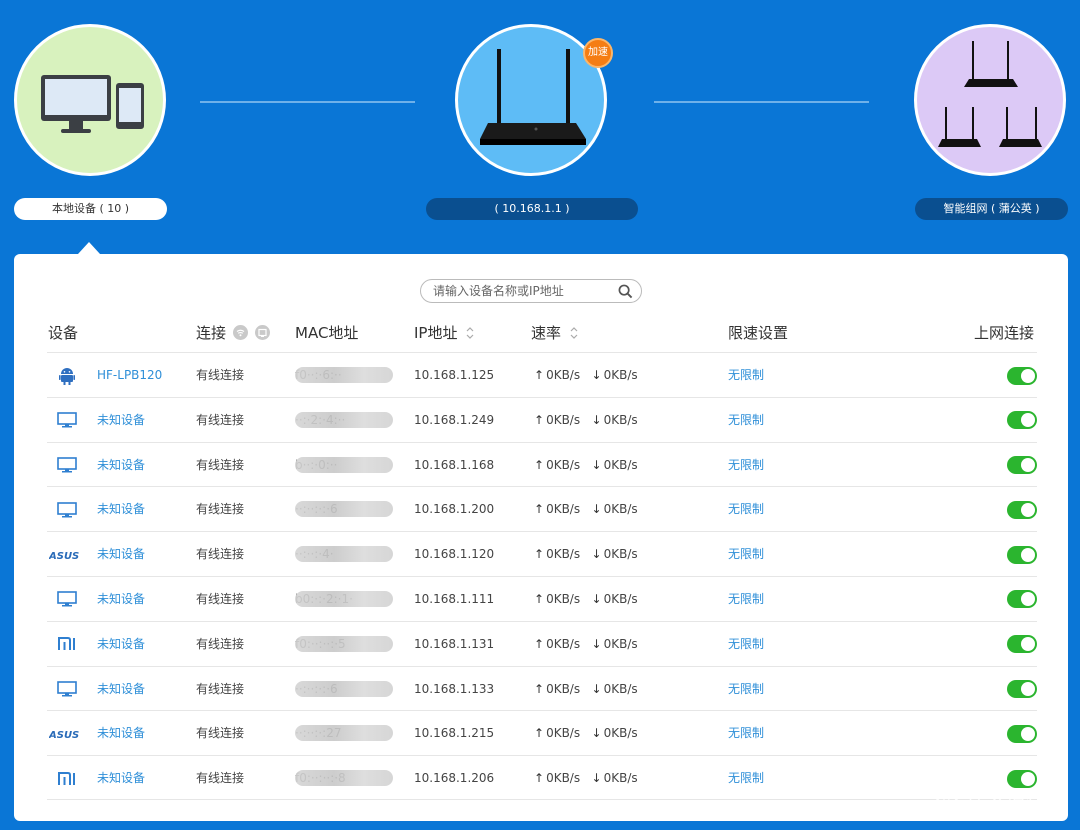  Describe the element at coordinates (262, 332) in the screenshot. I see `ethernet-filter-icon` at that location.